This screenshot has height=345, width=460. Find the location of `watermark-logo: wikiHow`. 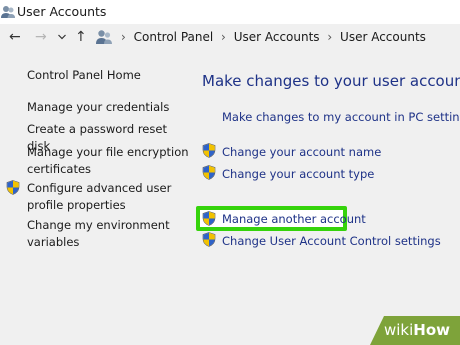

watermark-logo: wikiHow is located at coordinates (417, 330).